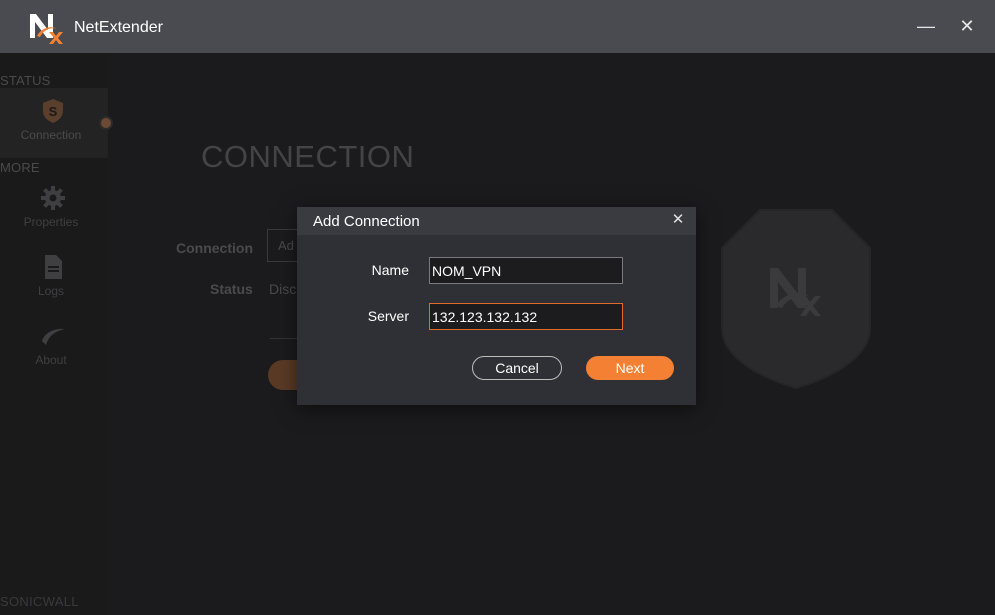  Describe the element at coordinates (366, 221) in the screenshot. I see `dialog-title: Add Connection` at that location.